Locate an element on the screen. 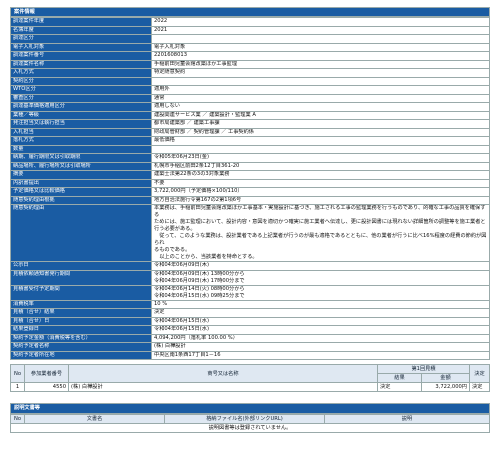 This screenshot has height=455, width=500. field-value: 建築士法第22条の3の3対象業務 is located at coordinates (320, 175).